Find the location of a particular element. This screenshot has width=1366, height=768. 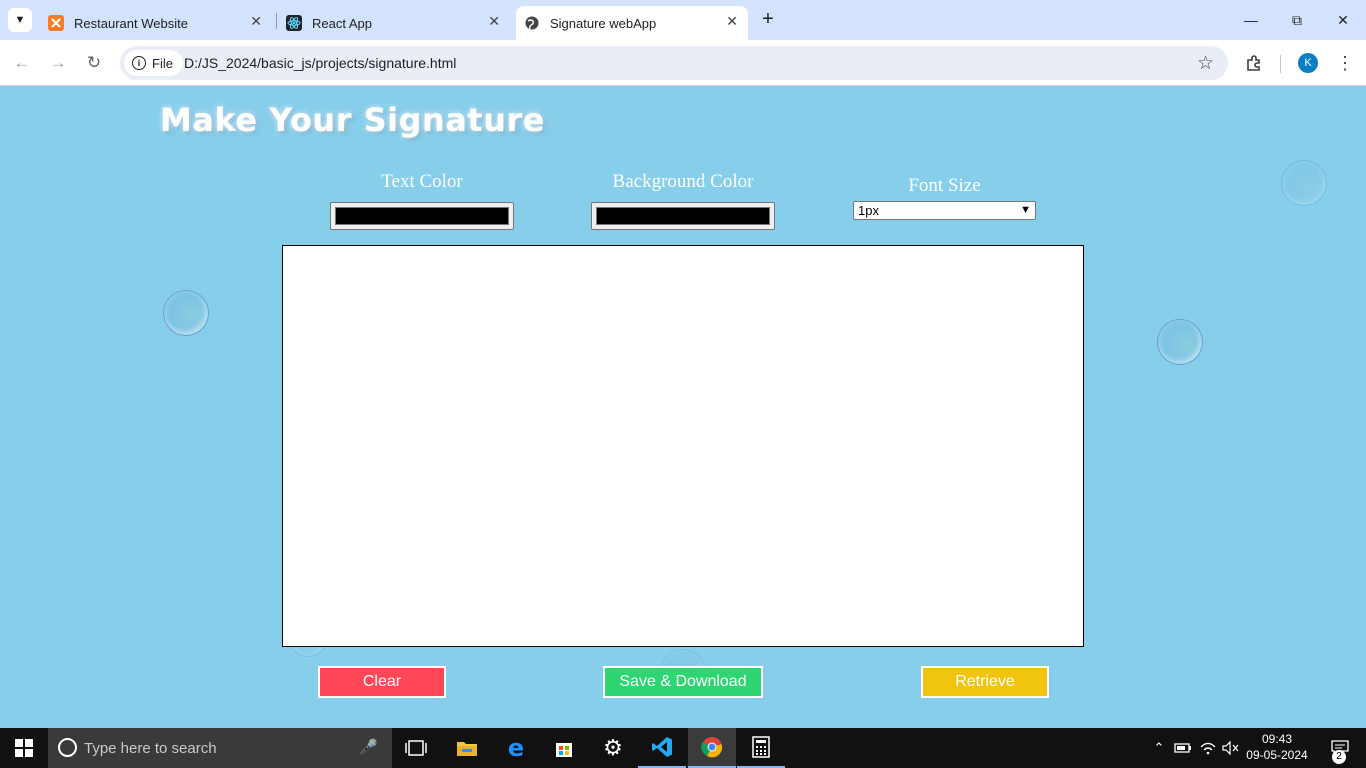

chevron-up-icon: ⌃ is located at coordinates (1159, 747).